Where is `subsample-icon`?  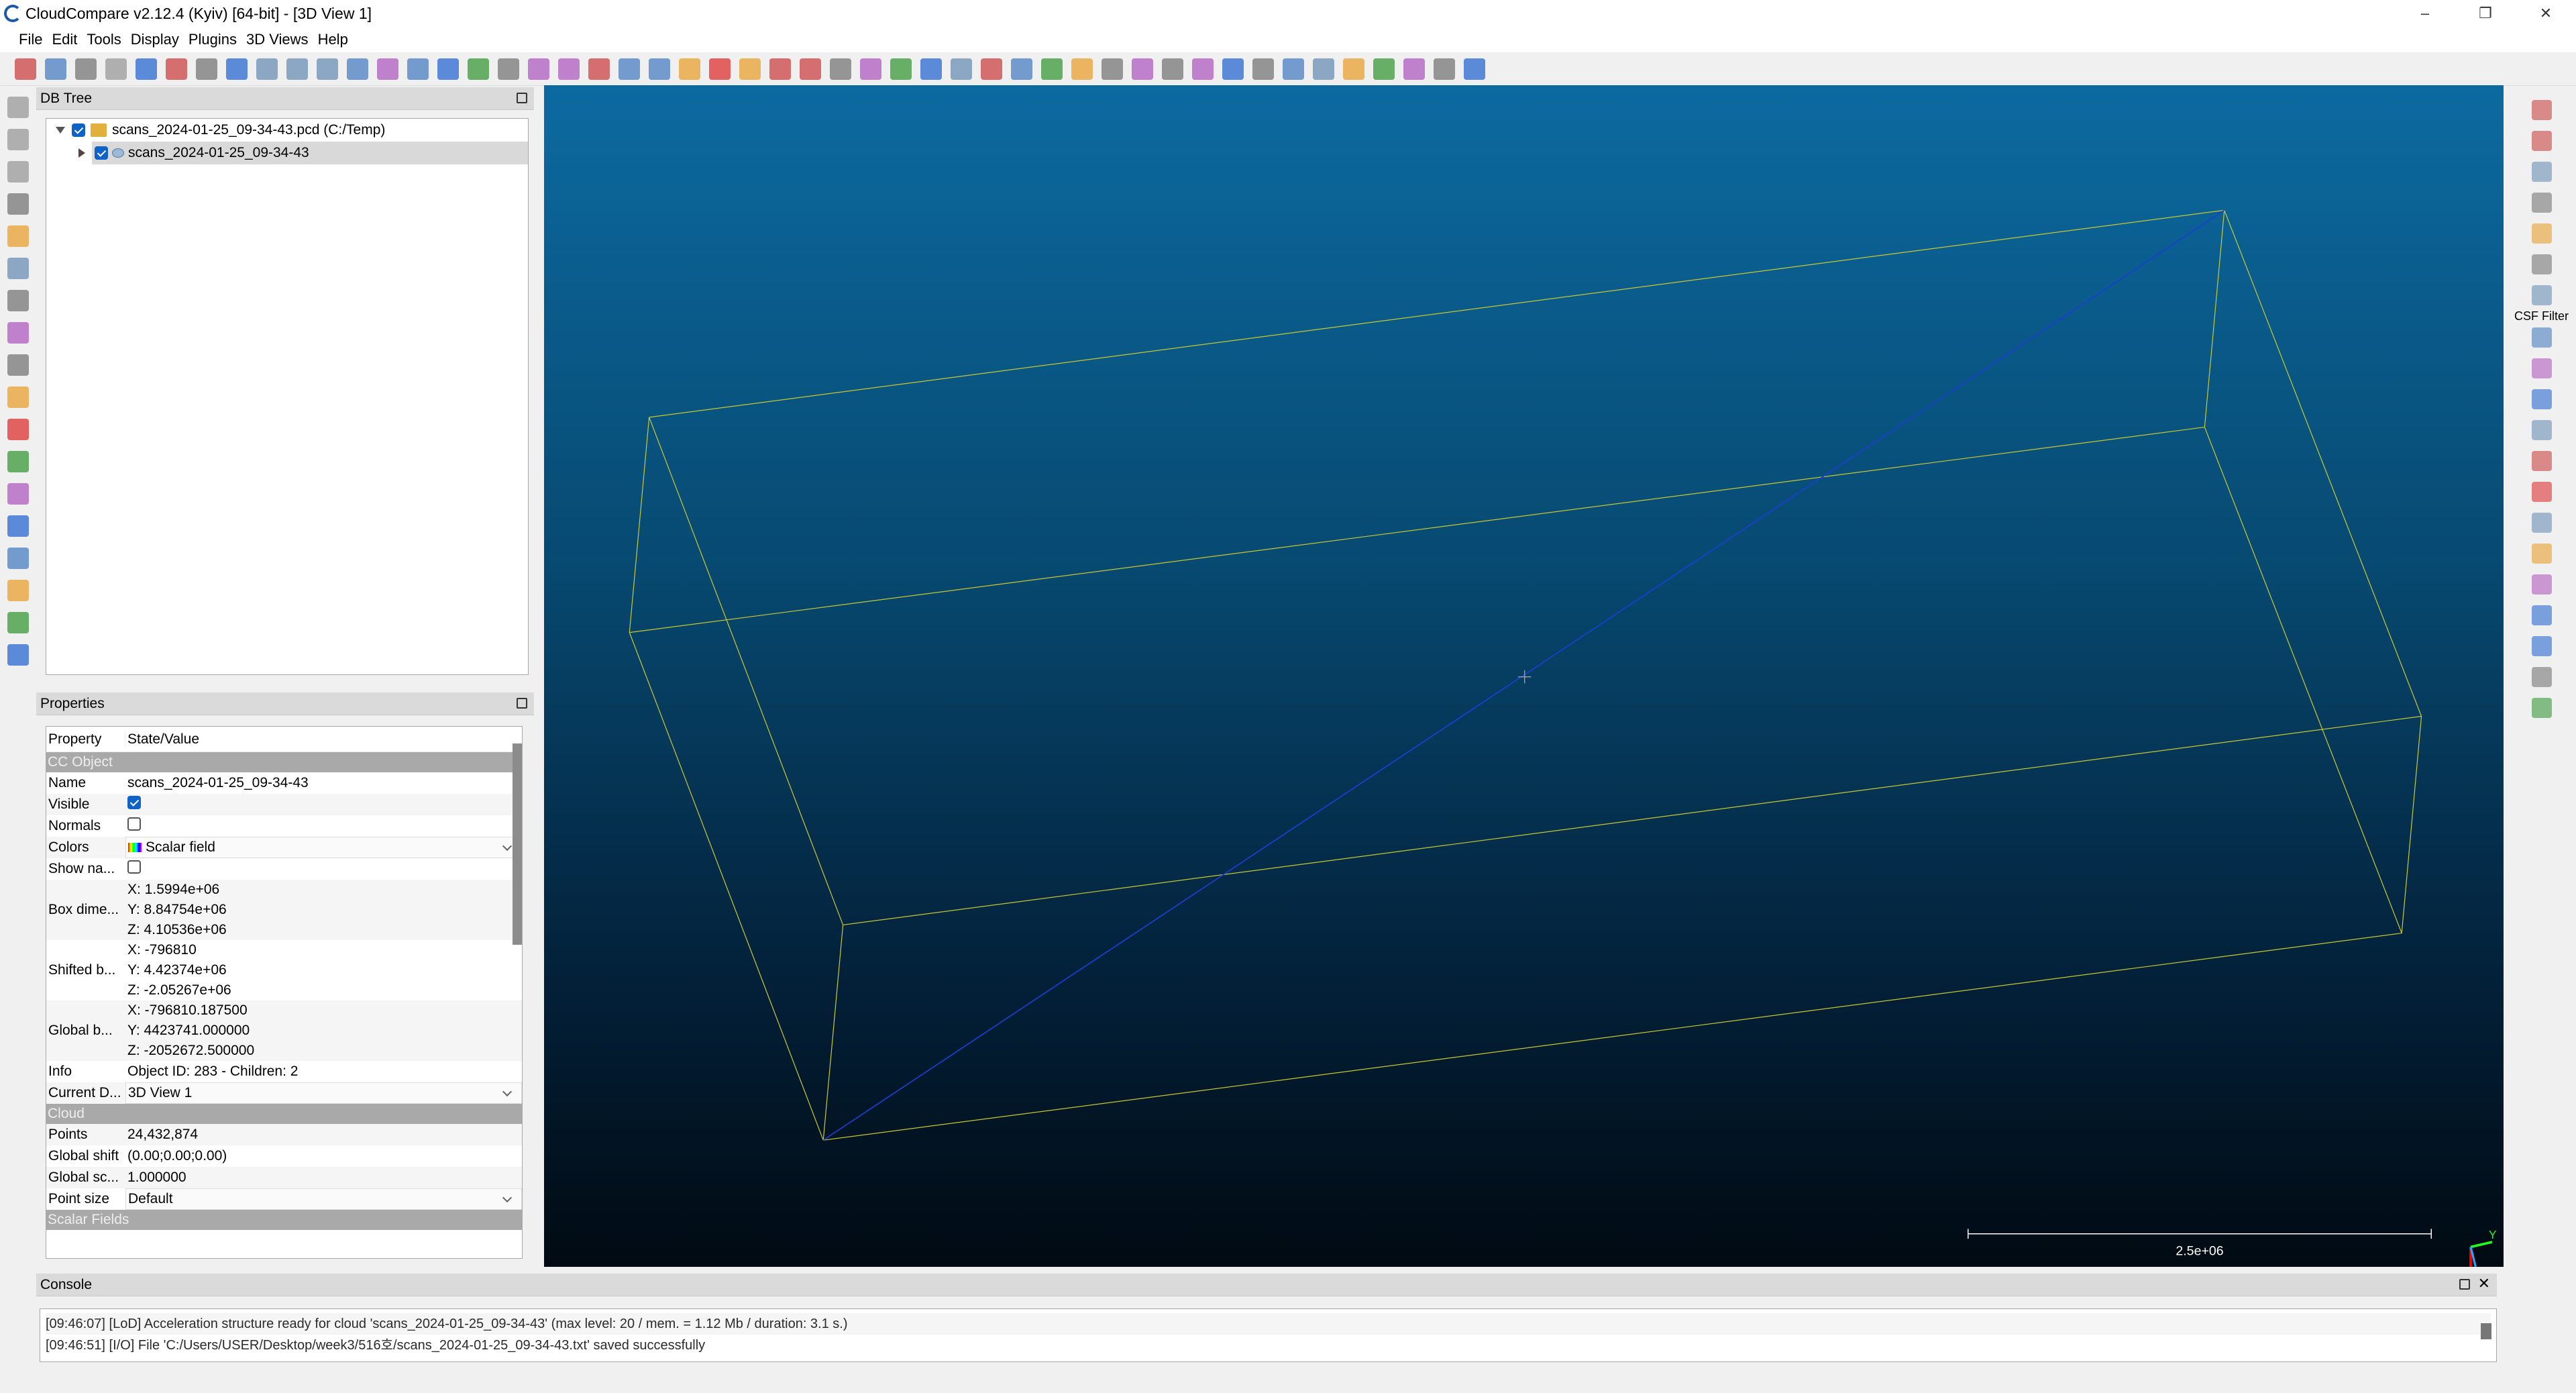 subsample-icon is located at coordinates (387, 69).